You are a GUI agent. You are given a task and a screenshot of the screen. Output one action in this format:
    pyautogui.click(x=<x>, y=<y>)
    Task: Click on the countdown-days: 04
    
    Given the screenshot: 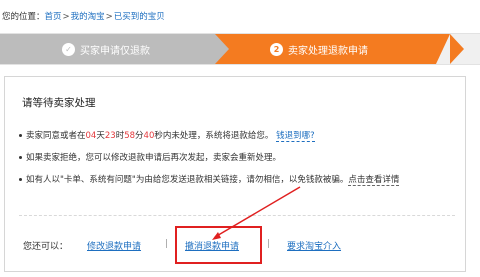 What is the action you would take?
    pyautogui.click(x=91, y=136)
    